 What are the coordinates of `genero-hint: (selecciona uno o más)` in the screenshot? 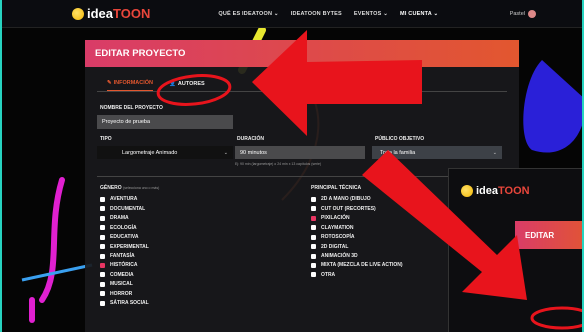 It's located at (141, 188).